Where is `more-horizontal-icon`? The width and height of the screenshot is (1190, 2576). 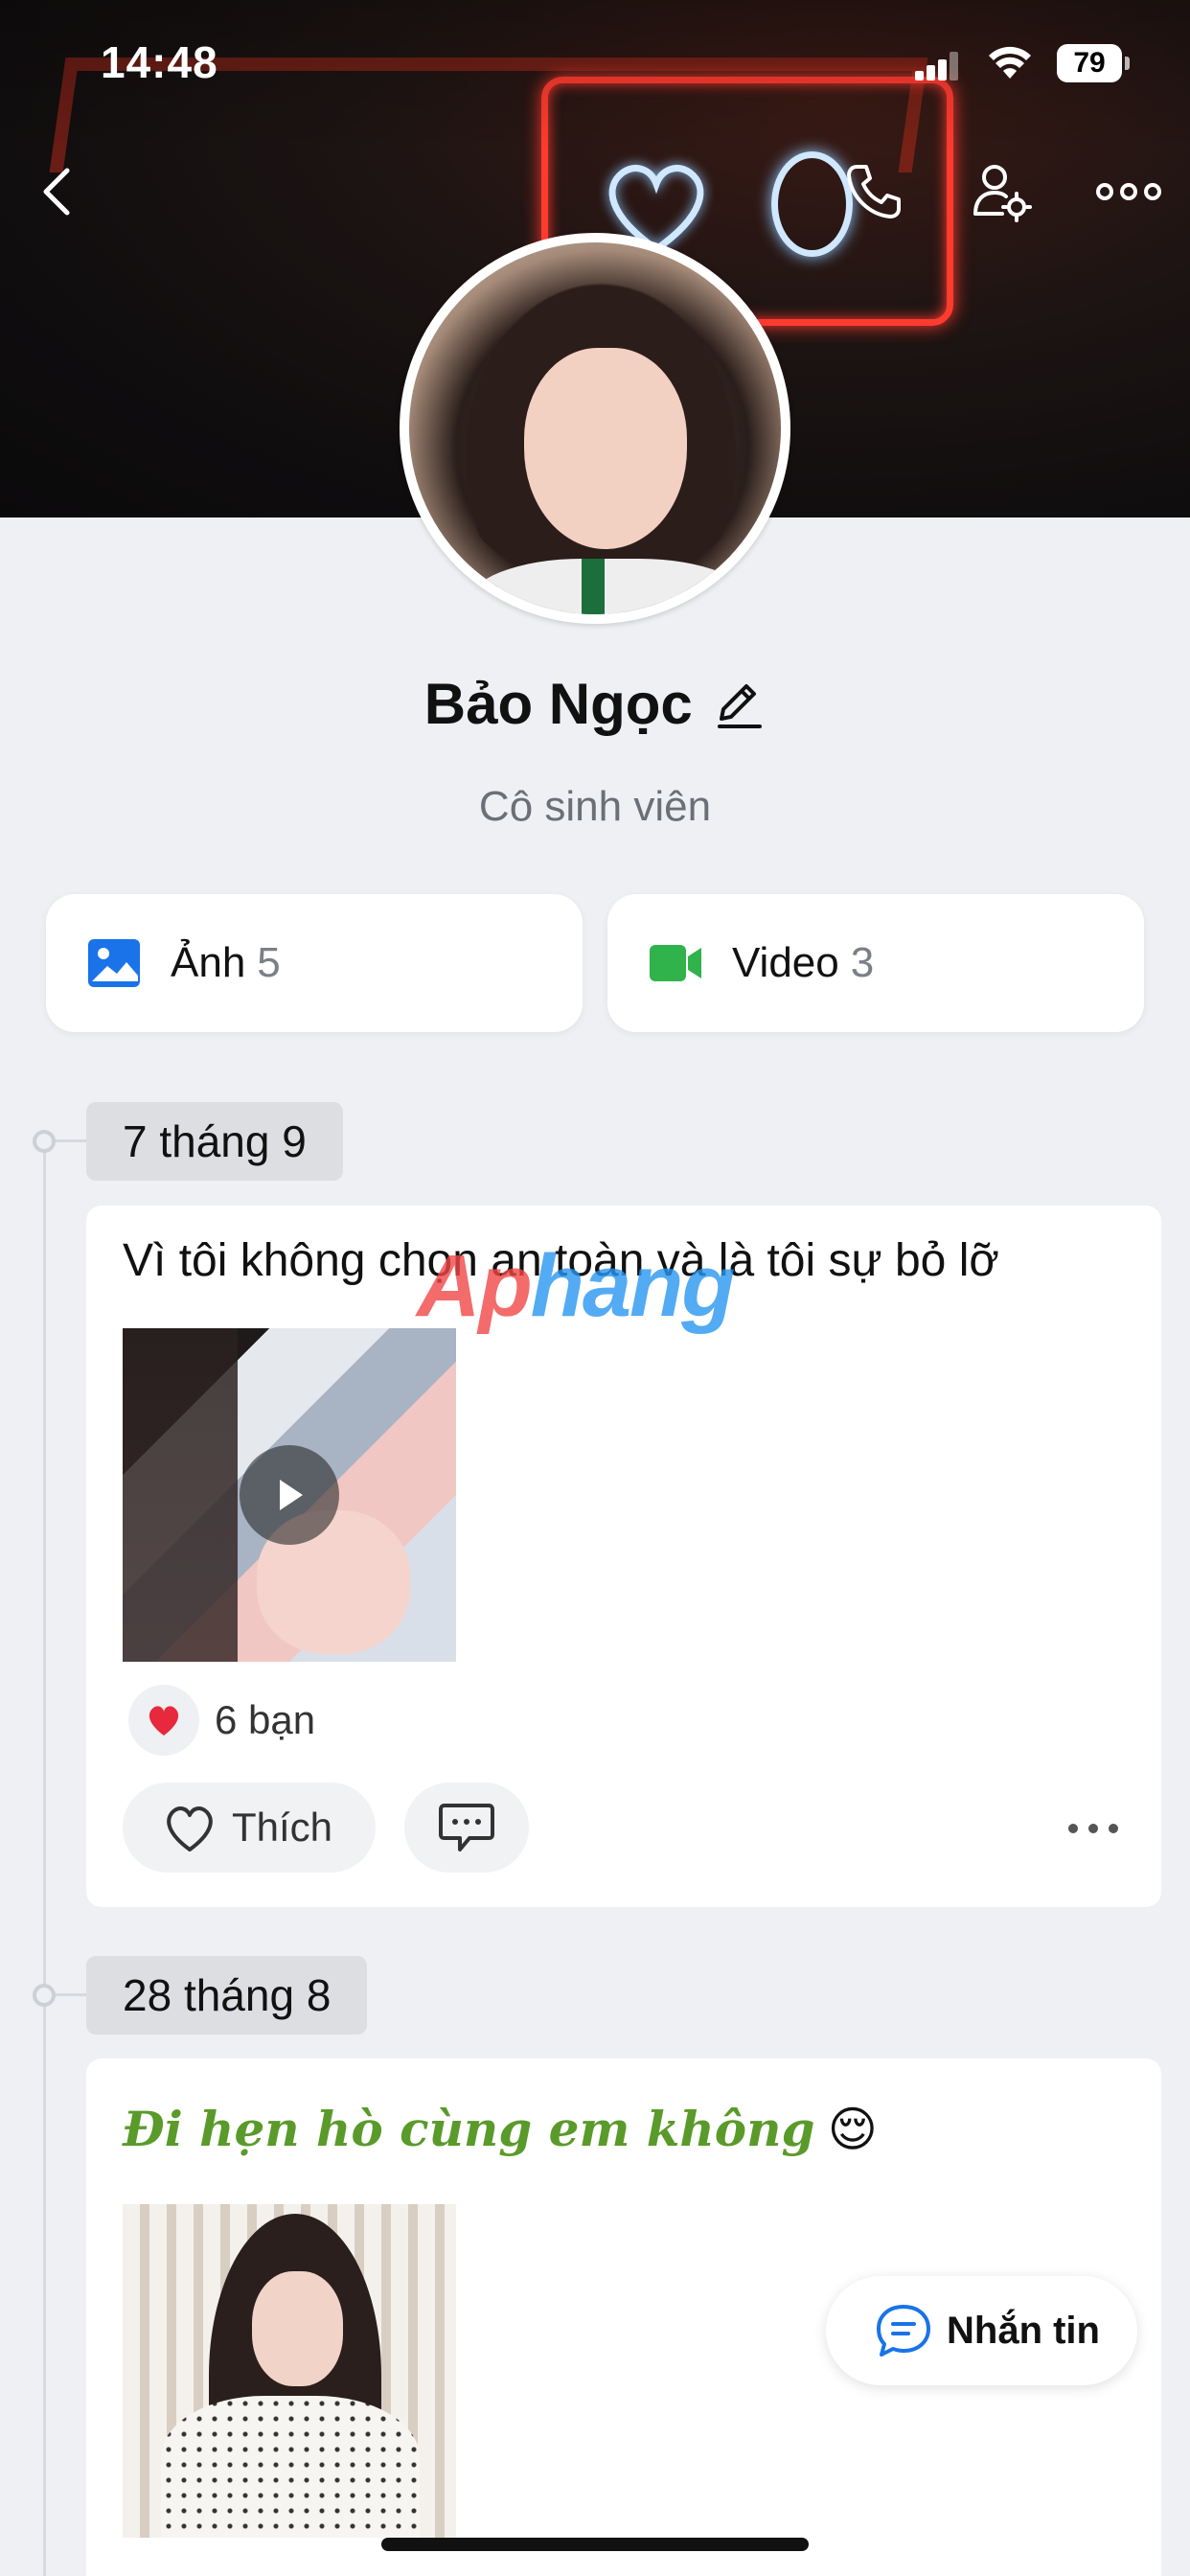
more-horizontal-icon is located at coordinates (1129, 191).